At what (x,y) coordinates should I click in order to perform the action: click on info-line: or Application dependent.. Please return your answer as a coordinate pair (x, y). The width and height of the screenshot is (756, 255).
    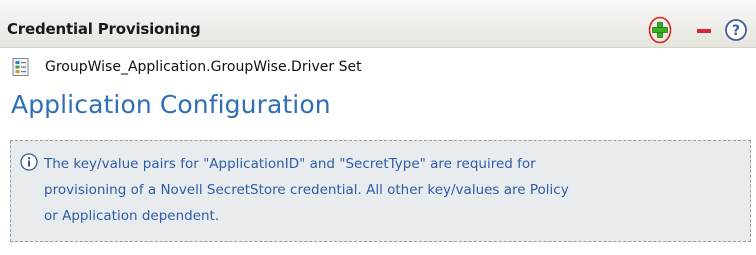
    Looking at the image, I should click on (132, 216).